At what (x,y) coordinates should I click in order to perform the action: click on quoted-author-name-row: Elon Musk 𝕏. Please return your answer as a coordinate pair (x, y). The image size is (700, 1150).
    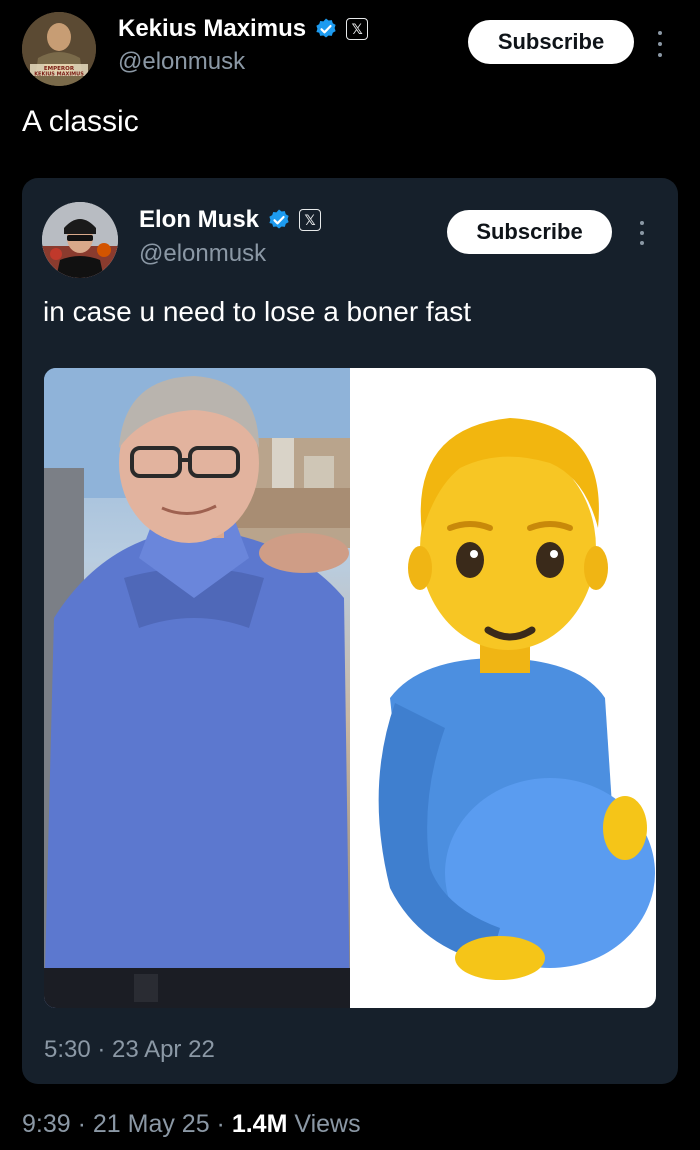
    Looking at the image, I should click on (230, 220).